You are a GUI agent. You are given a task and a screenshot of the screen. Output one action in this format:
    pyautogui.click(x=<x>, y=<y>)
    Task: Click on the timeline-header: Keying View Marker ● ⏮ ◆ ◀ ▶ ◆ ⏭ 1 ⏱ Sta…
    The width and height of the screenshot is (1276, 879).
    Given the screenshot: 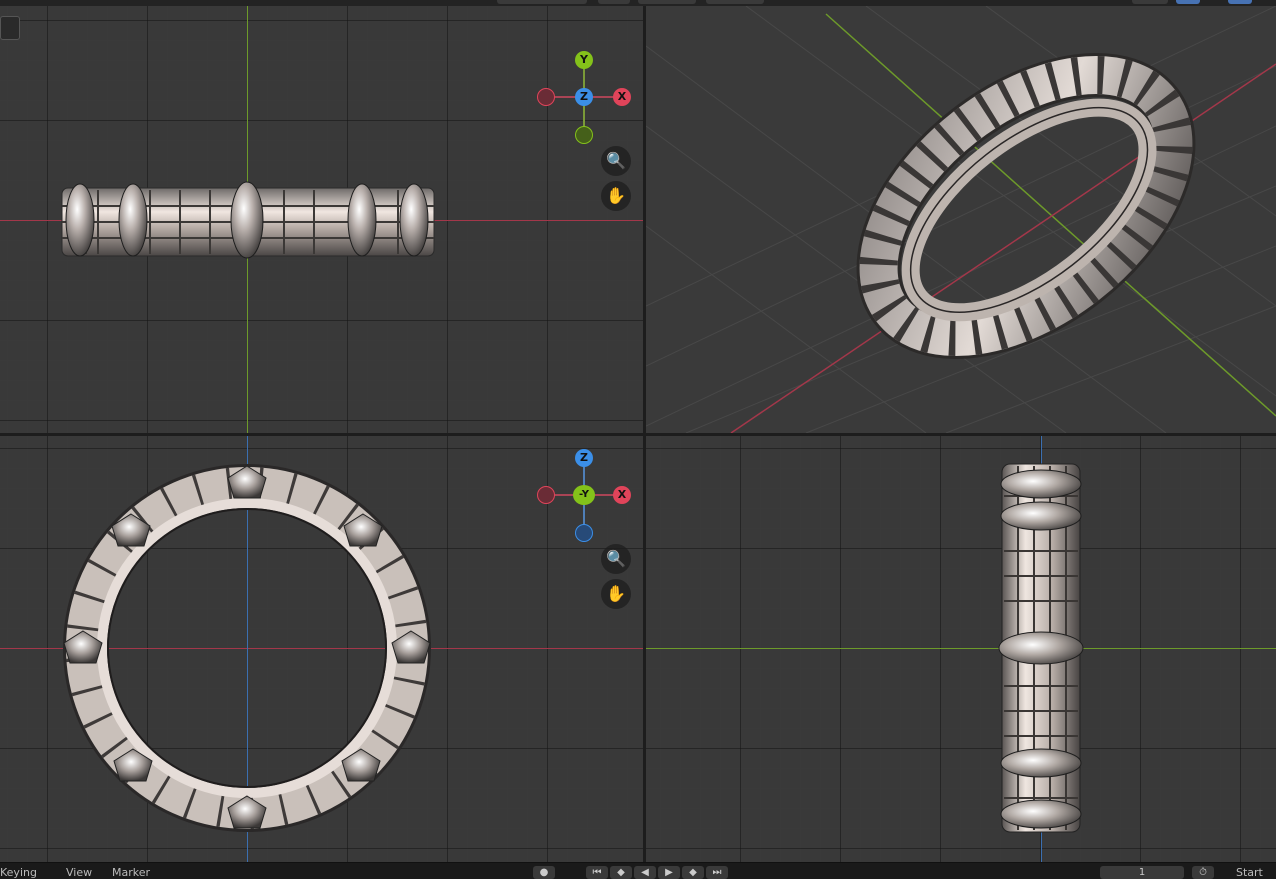 What is the action you would take?
    pyautogui.click(x=638, y=870)
    